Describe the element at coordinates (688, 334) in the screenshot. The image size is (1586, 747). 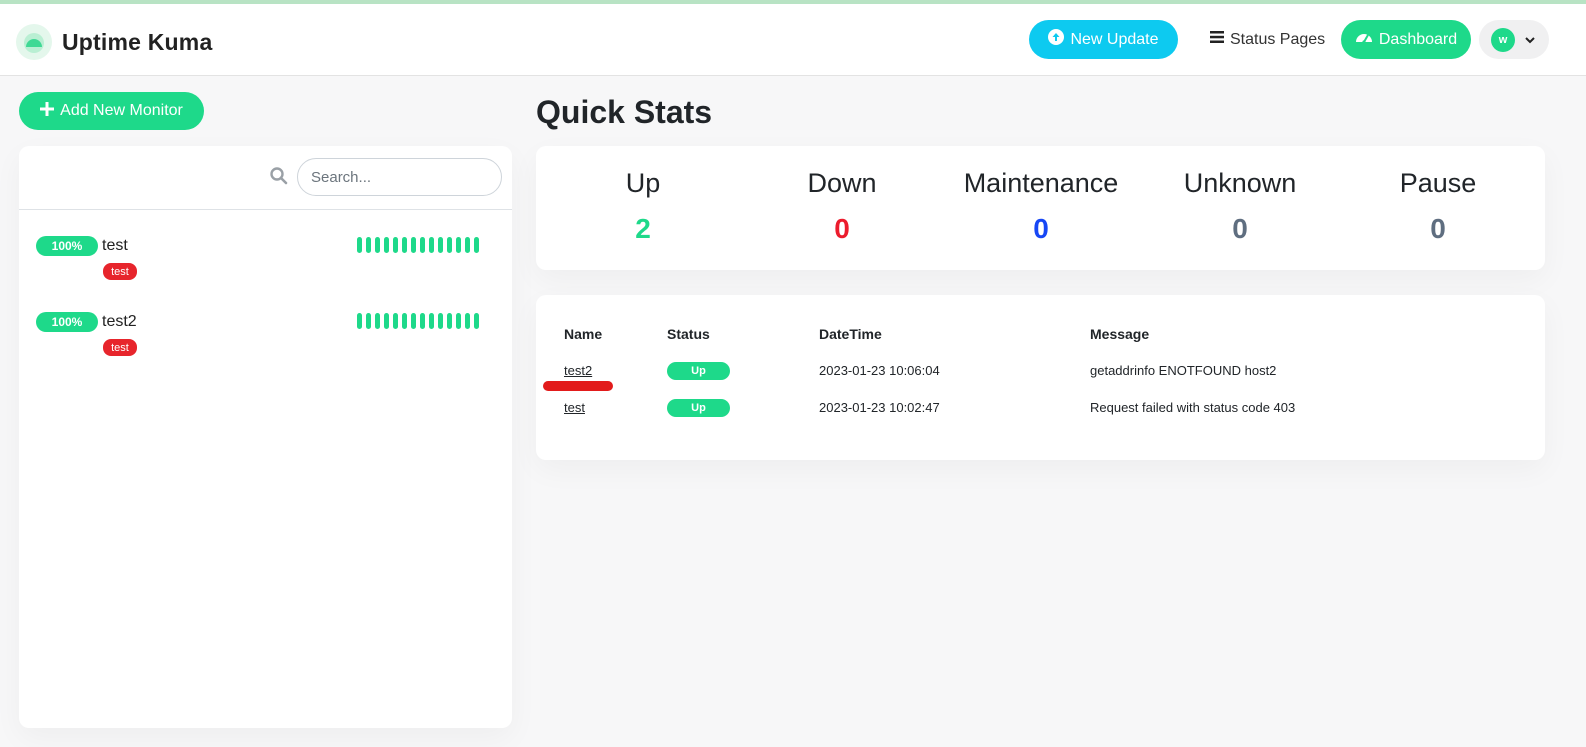
I see `column-header-status: Status` at that location.